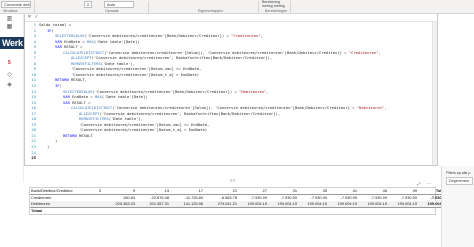  I want to click on group-calculations-label: Berekeningen, so click(276, 11).